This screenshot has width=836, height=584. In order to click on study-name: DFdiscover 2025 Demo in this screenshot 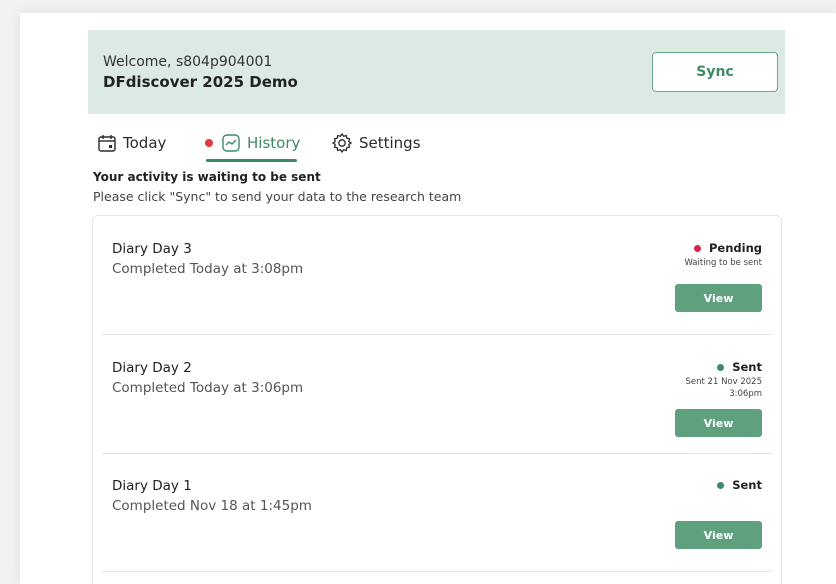, I will do `click(200, 82)`.